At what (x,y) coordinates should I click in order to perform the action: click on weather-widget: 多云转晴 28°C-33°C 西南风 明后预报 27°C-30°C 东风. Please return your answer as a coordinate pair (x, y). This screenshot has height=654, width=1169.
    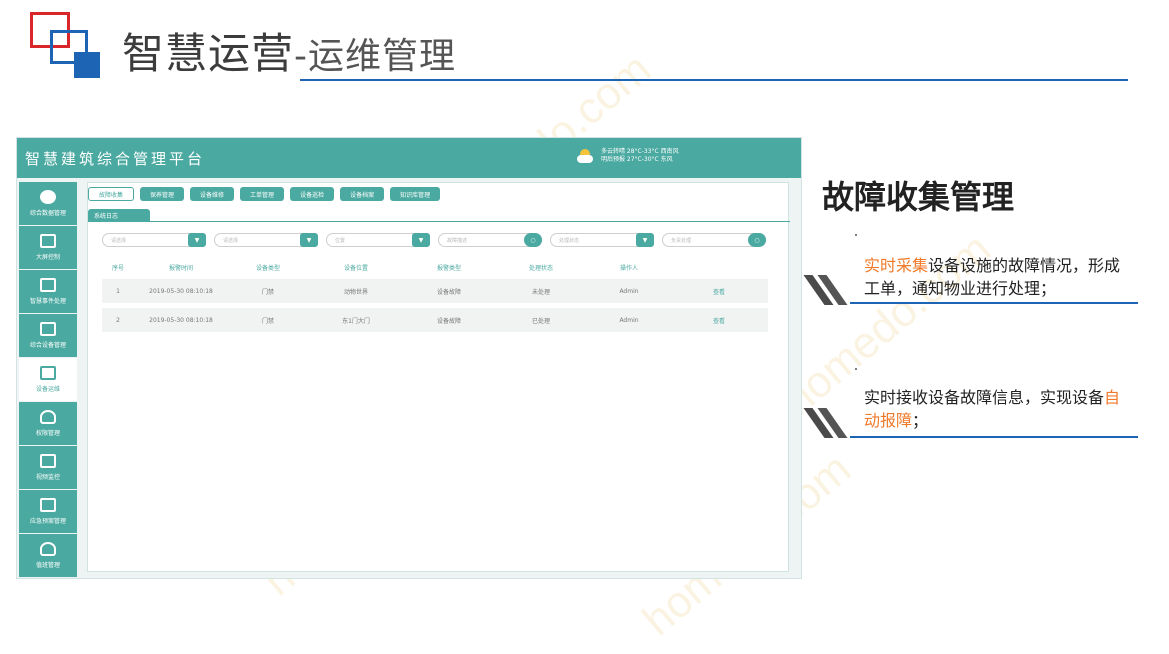
    Looking at the image, I should click on (628, 156).